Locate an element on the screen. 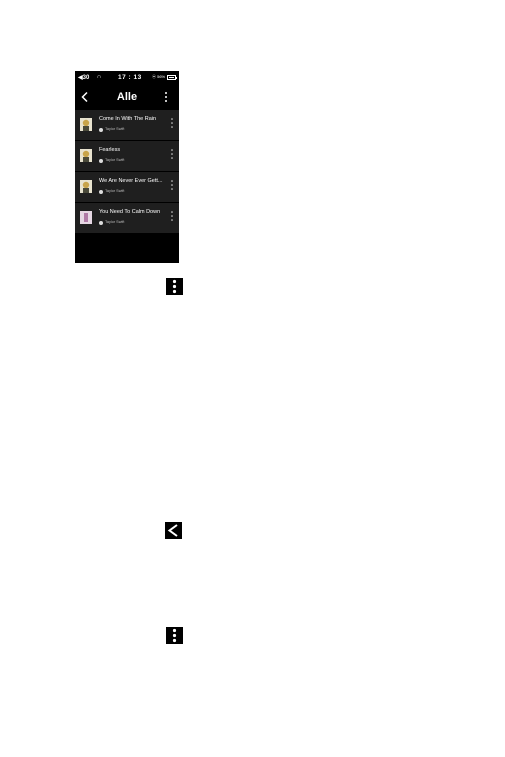 This screenshot has height=757, width=505. song-list-item: We Are Never Ever Gett... Taylor Swift is located at coordinates (127, 187).